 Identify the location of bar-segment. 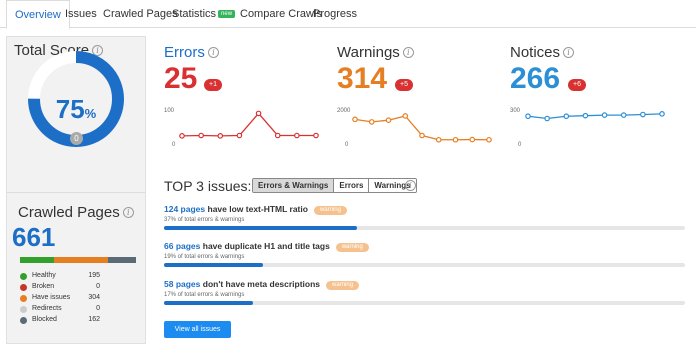
(121, 260).